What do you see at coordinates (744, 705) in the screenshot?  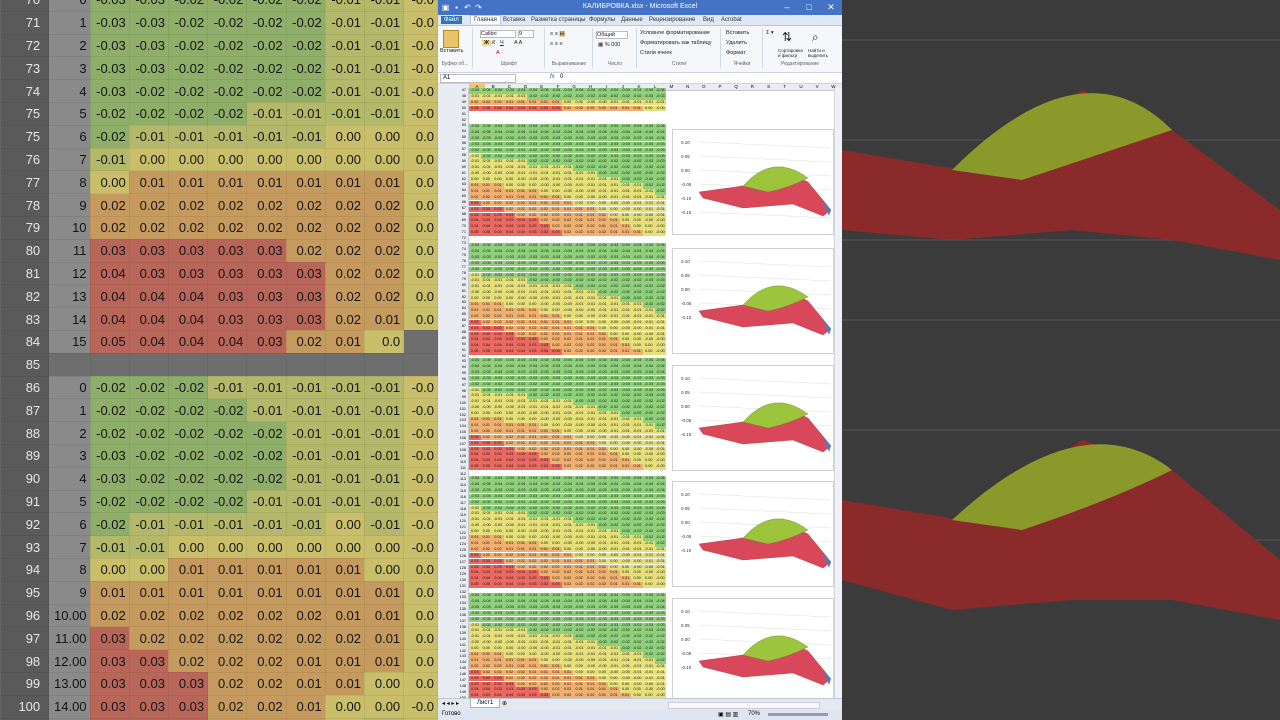 I see `horizontal-scrollbar` at bounding box center [744, 705].